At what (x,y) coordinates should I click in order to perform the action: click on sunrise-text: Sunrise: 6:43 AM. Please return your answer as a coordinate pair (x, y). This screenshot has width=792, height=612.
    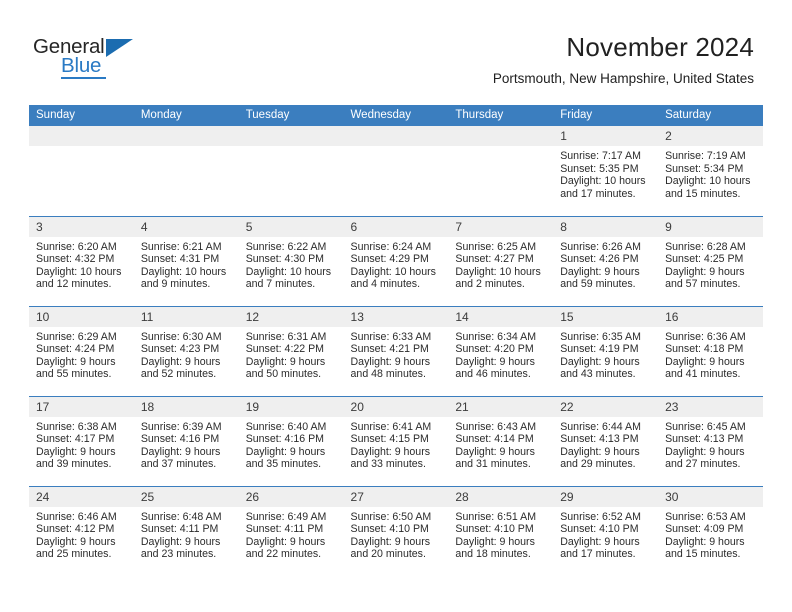
    Looking at the image, I should click on (496, 426).